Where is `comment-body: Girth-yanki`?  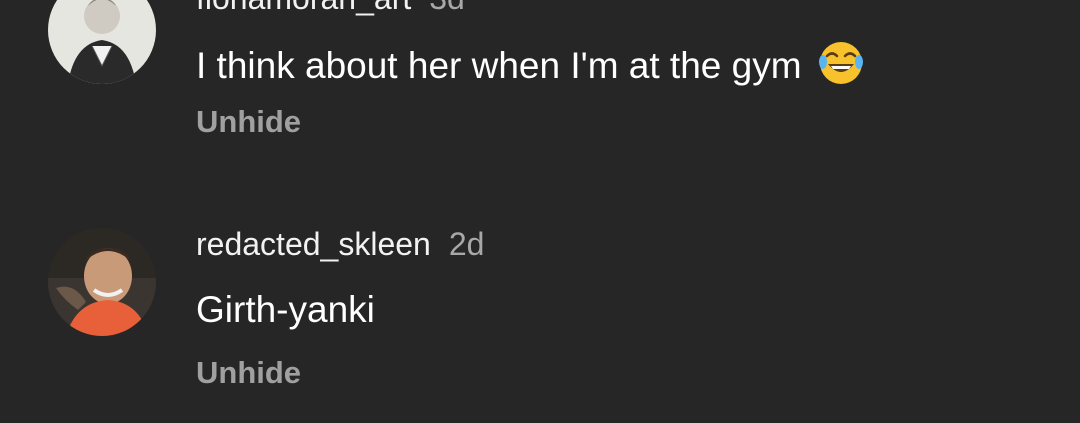 comment-body: Girth-yanki is located at coordinates (285, 309).